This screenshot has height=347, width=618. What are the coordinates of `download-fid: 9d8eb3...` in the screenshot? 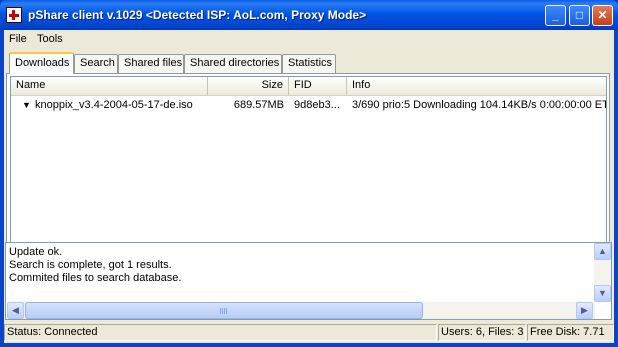 It's located at (317, 105).